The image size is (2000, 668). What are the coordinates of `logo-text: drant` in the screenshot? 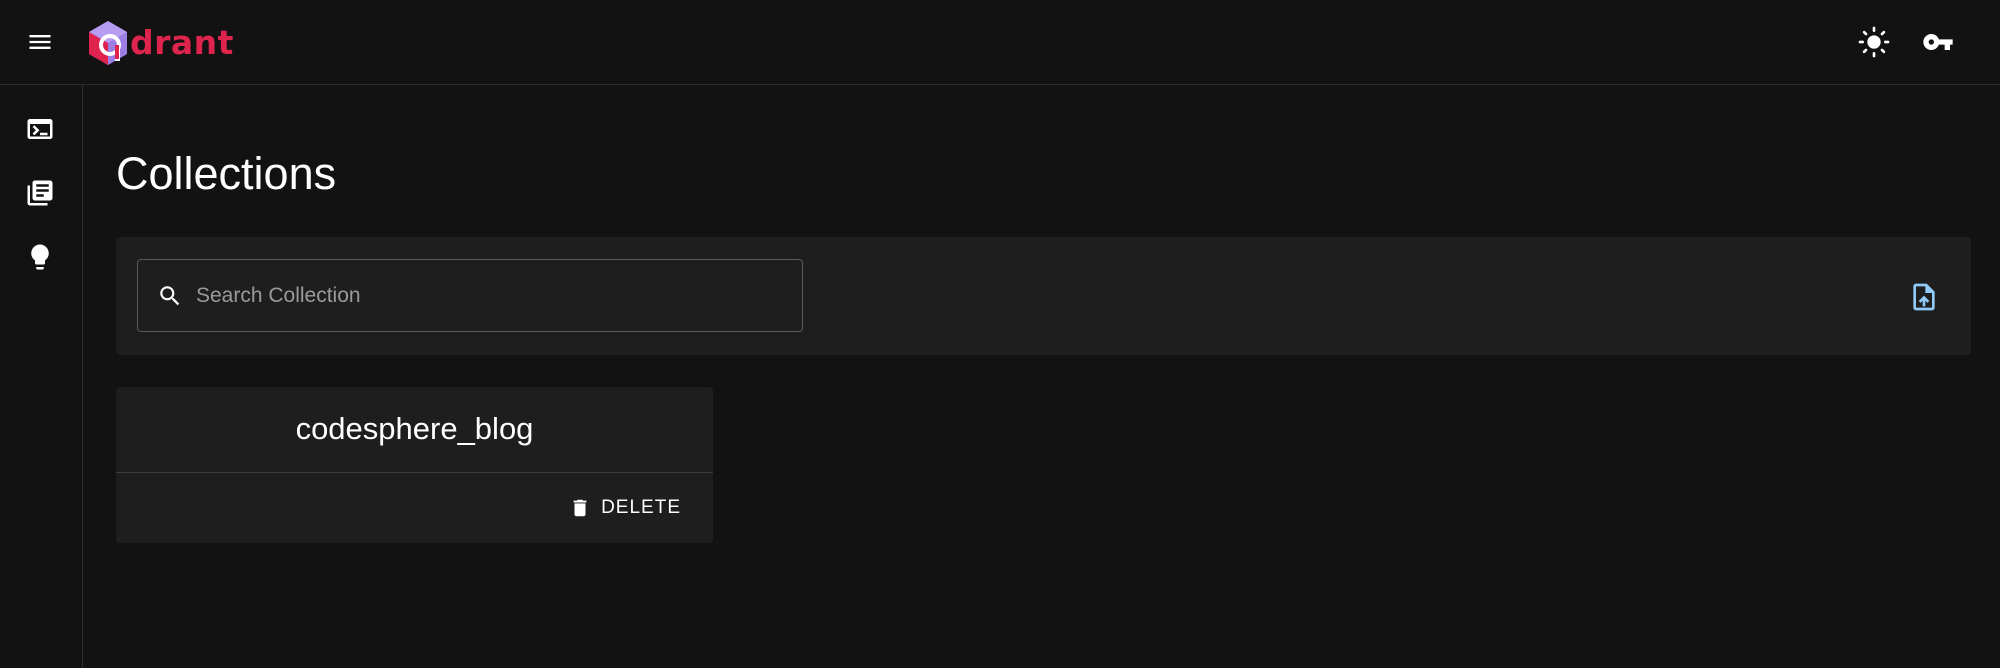 It's located at (182, 42).